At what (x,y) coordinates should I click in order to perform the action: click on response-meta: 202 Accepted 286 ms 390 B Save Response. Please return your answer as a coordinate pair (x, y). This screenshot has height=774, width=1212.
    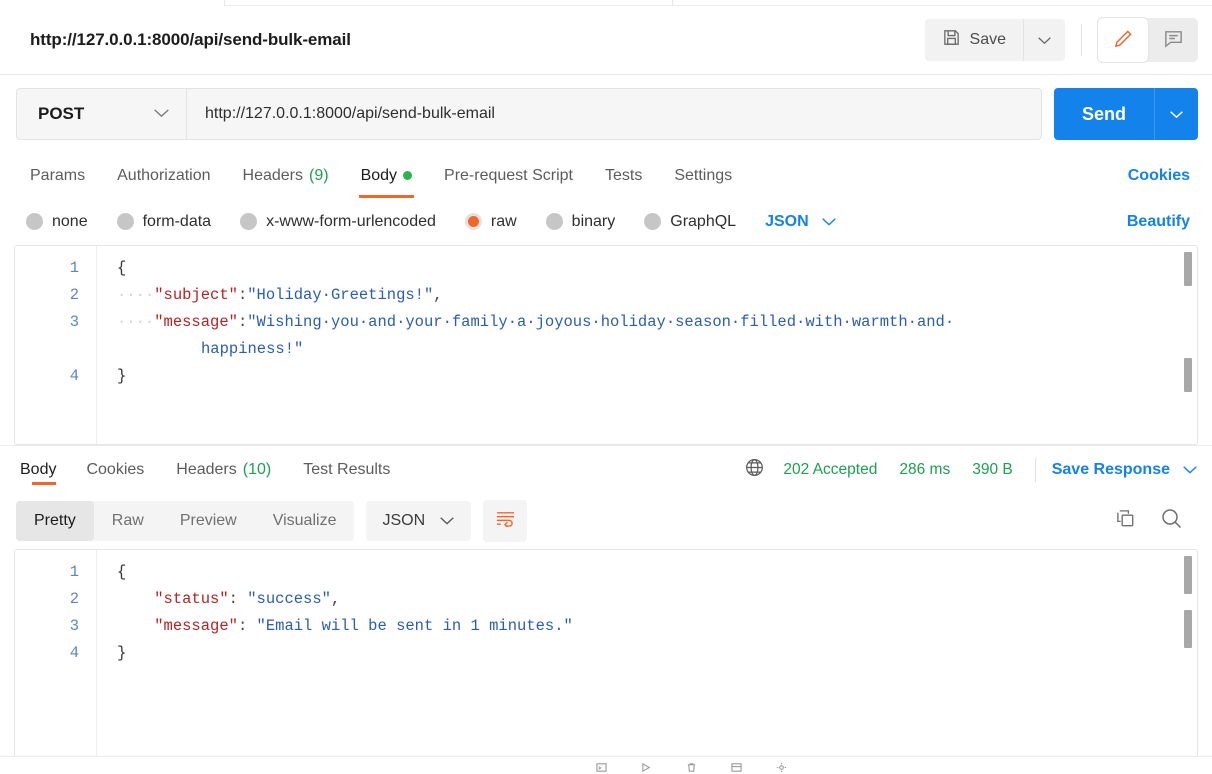
    Looking at the image, I should click on (971, 470).